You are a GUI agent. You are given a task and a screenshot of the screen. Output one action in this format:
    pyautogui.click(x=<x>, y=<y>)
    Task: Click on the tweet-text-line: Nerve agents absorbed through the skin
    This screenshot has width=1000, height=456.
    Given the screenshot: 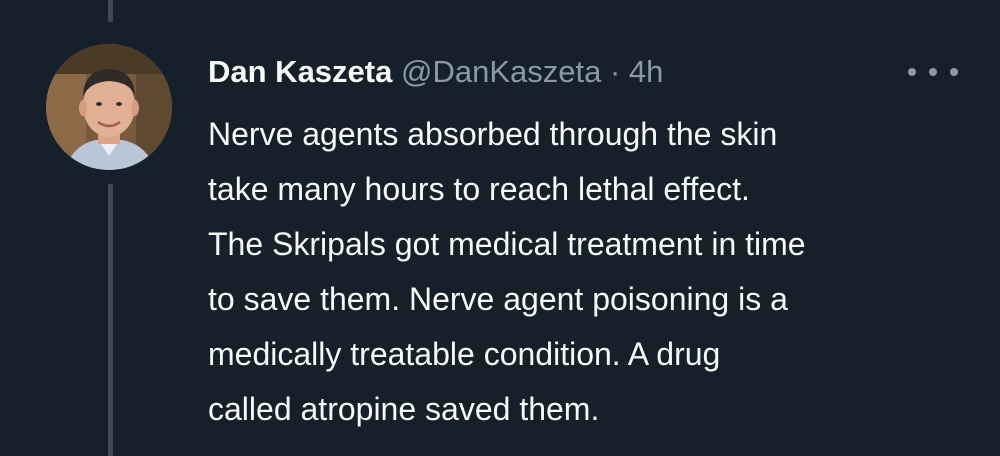 What is the action you would take?
    pyautogui.click(x=493, y=134)
    